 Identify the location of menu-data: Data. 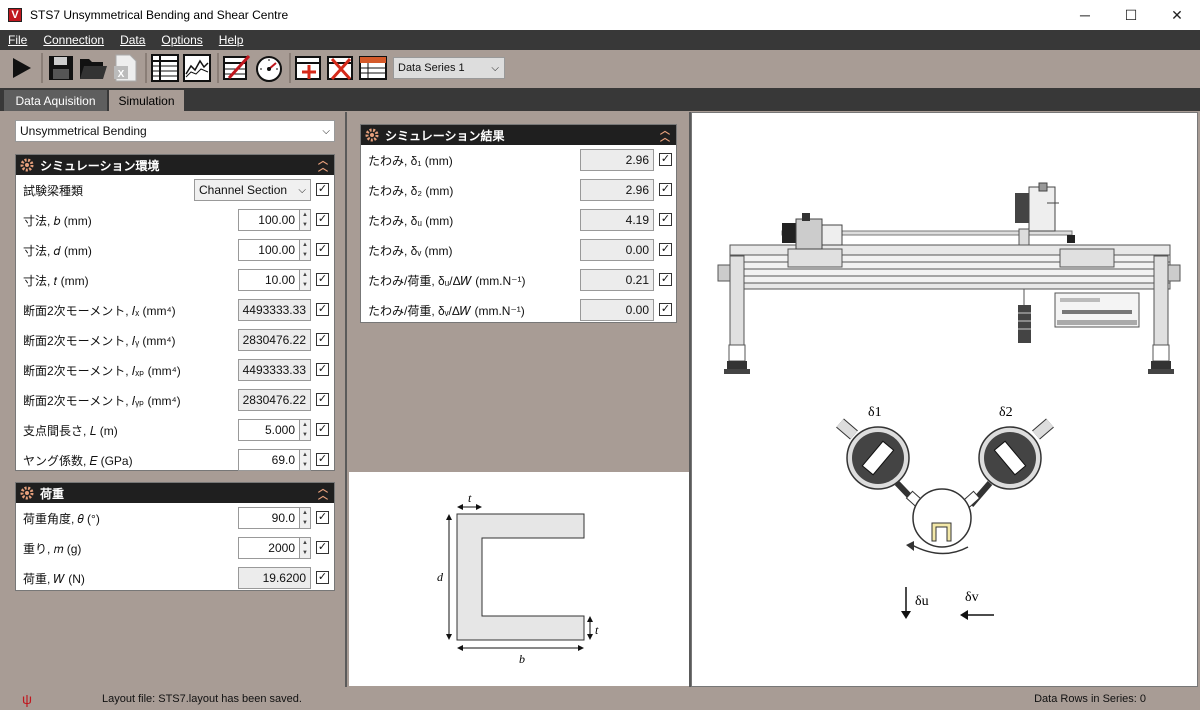
(132, 40).